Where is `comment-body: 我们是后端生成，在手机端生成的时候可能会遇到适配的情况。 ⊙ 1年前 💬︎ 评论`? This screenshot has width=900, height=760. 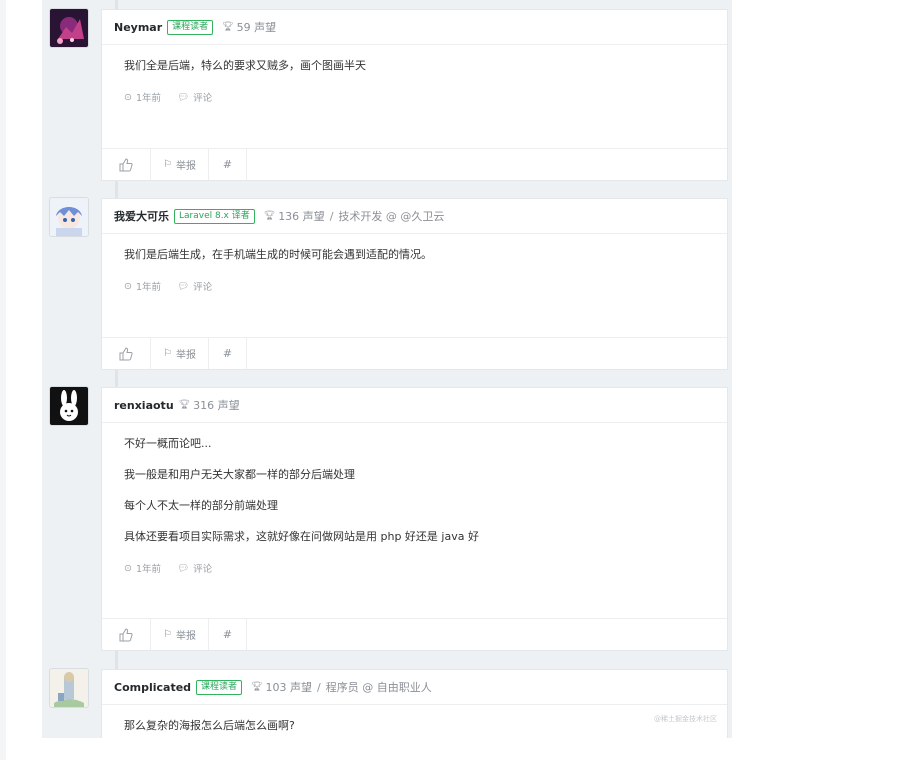
comment-body: 我们是后端生成，在手机端生成的时候可能会遇到适配的情况。 ⊙ 1年前 💬︎ 评论 is located at coordinates (414, 263).